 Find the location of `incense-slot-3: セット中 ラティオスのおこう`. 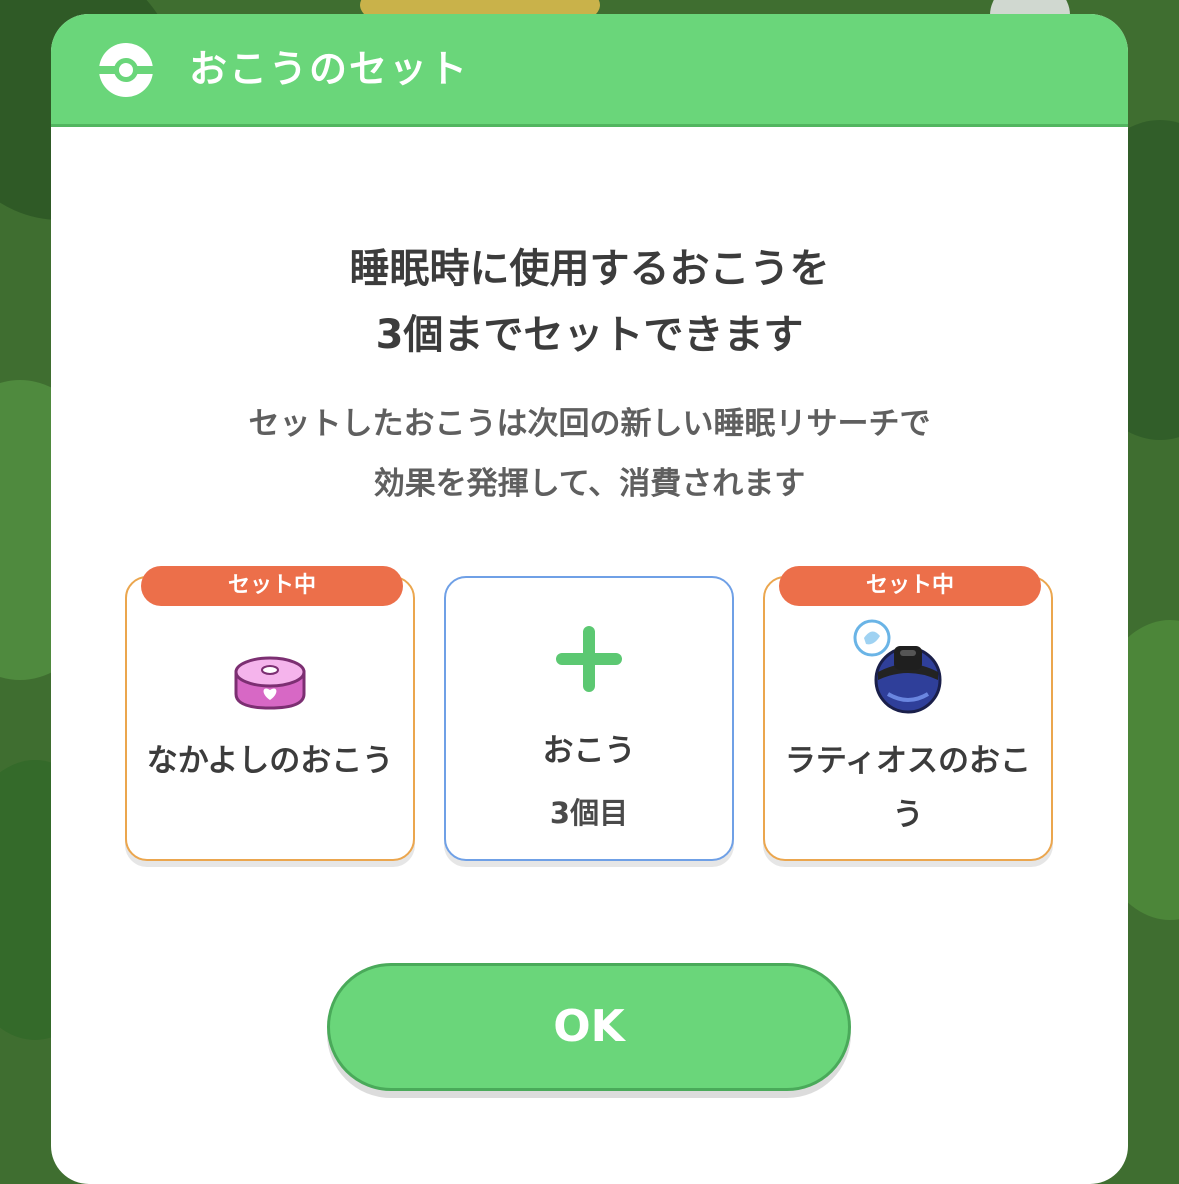

incense-slot-3: セット中 ラティオスのおこう is located at coordinates (908, 713).